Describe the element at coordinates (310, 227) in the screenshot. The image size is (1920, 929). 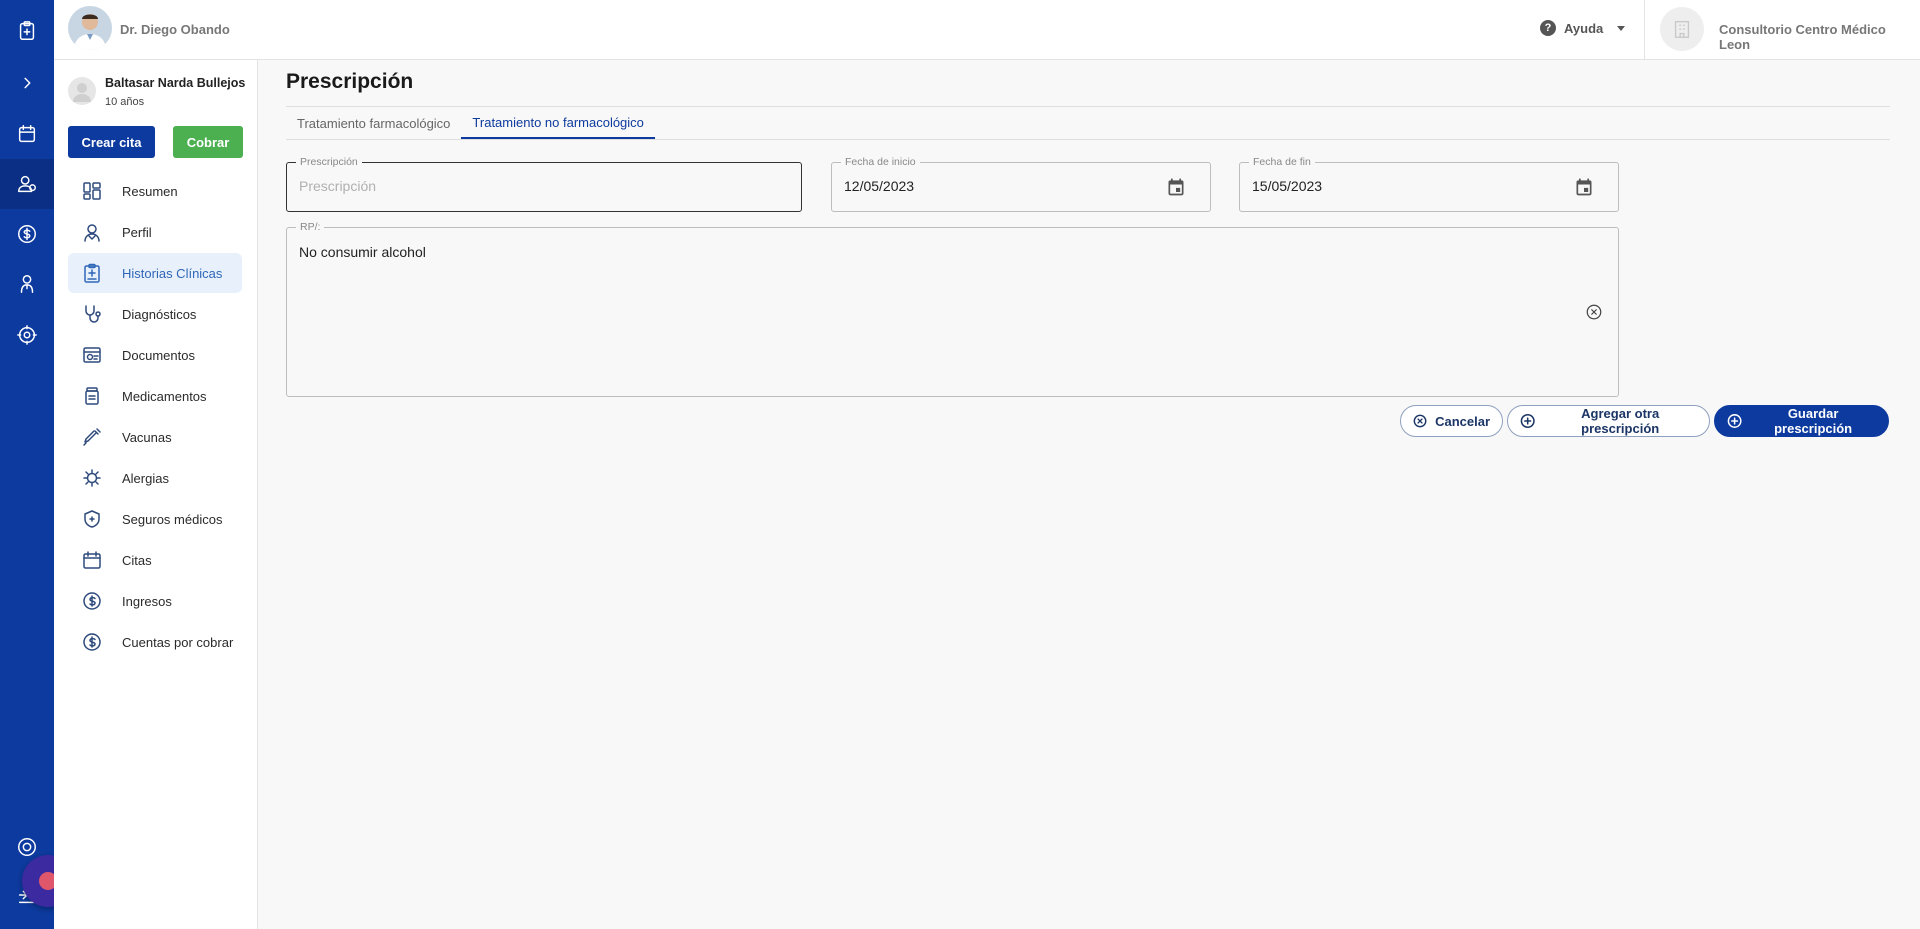
I see `rp-label: RP/:` at that location.